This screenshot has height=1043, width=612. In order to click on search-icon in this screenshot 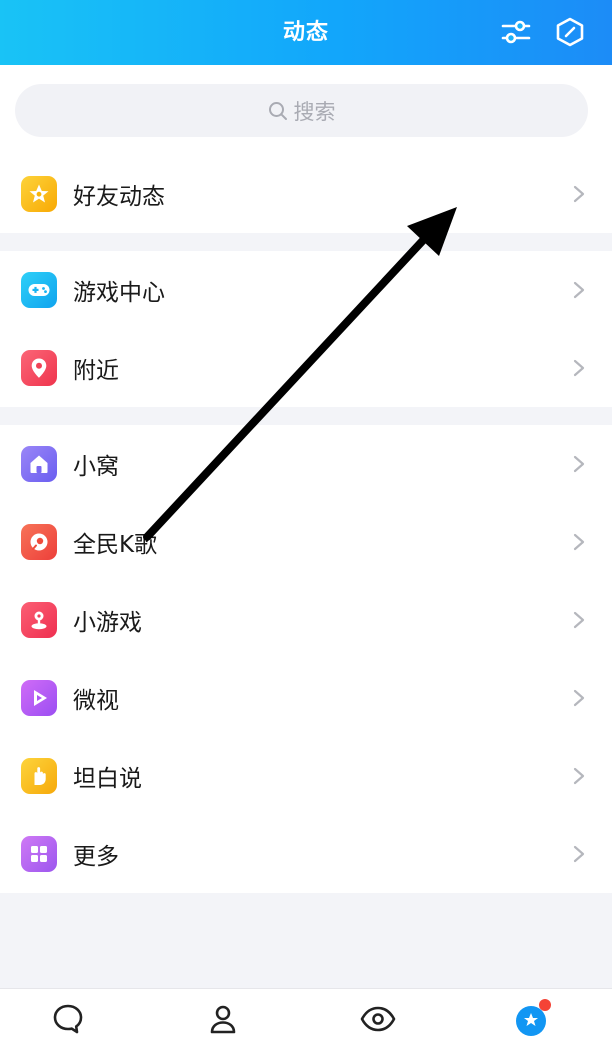, I will do `click(277, 110)`.